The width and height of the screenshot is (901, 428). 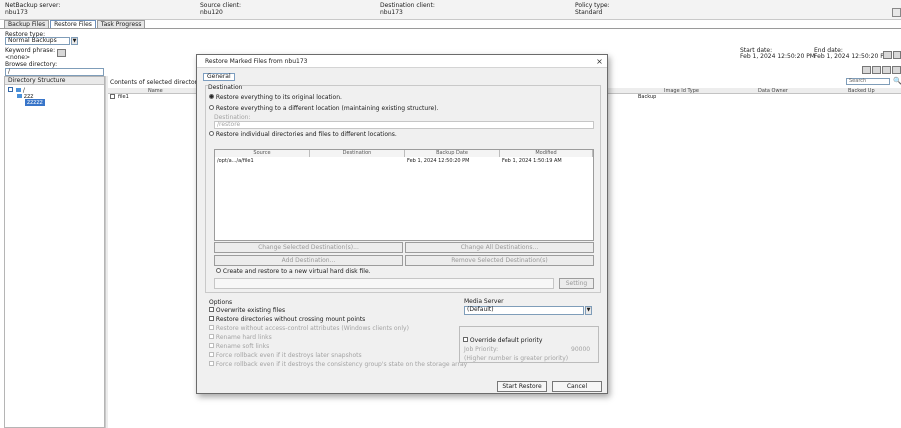 I want to click on tree-node-zzzzz: zzzzz, so click(x=35, y=102).